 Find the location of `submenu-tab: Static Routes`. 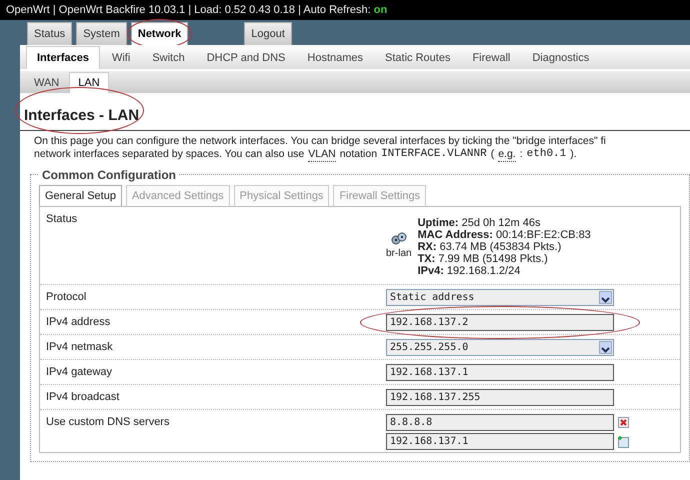

submenu-tab: Static Routes is located at coordinates (417, 57).